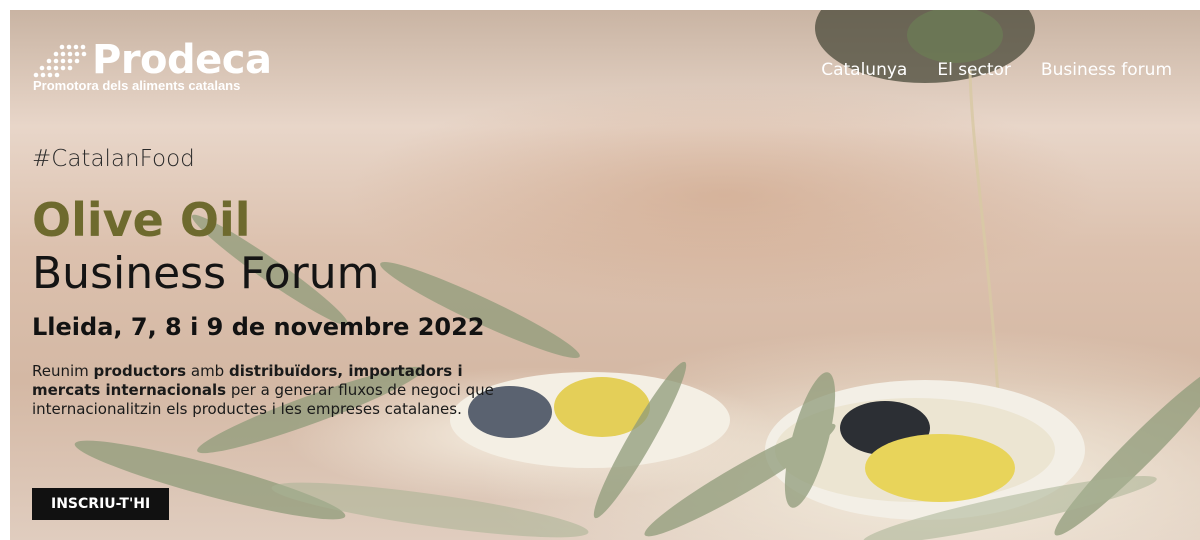 The width and height of the screenshot is (1200, 540). I want to click on logo-tagline: Promotora dels aliments catalans, so click(137, 85).